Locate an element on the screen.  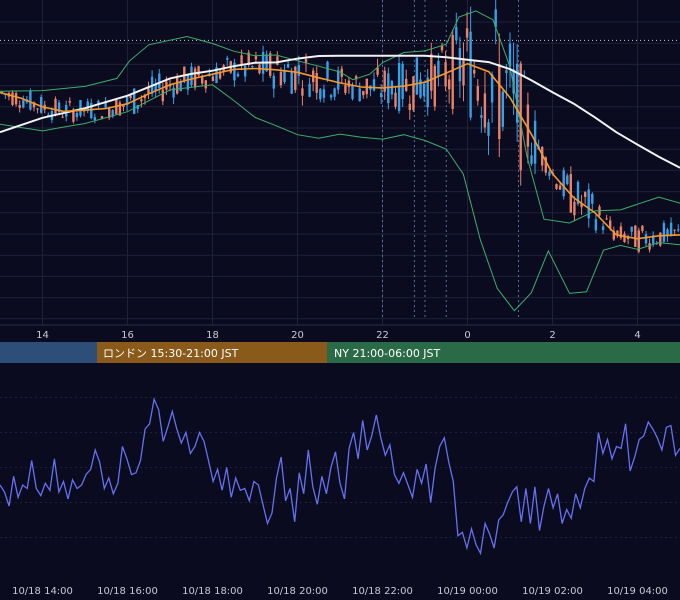
top-axis-tick-label: 18 is located at coordinates (212, 335).